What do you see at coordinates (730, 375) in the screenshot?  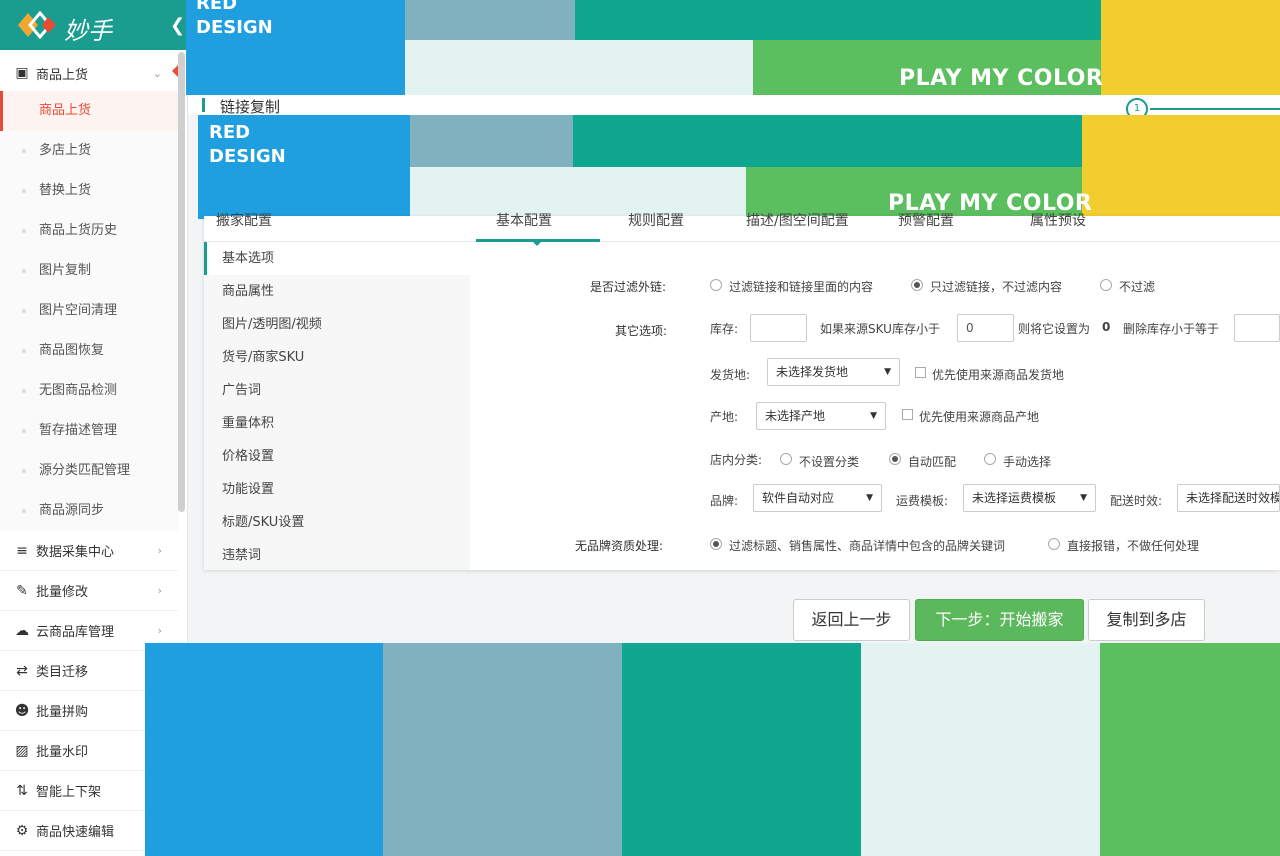 I see `ship-from-label: 发货地:` at bounding box center [730, 375].